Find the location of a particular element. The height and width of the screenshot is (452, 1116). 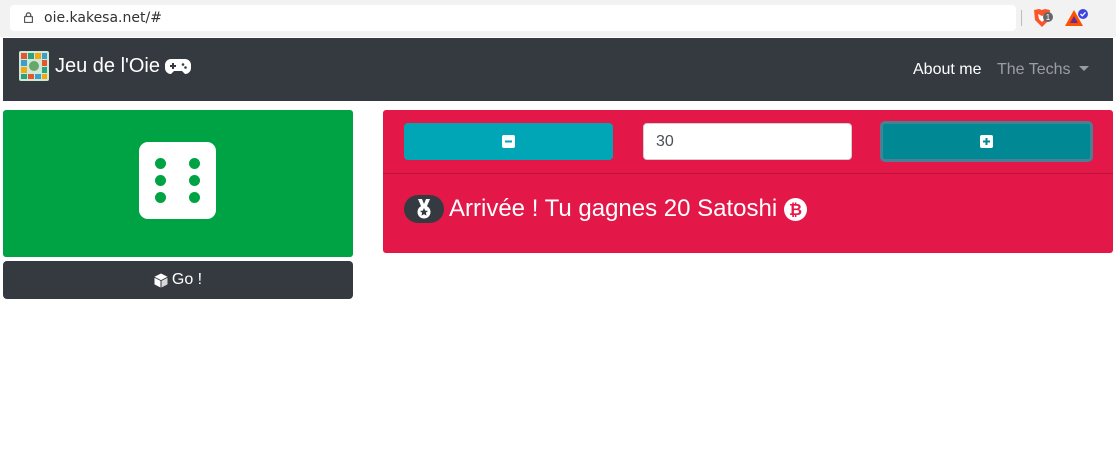

nav-link-about: About me is located at coordinates (947, 70).